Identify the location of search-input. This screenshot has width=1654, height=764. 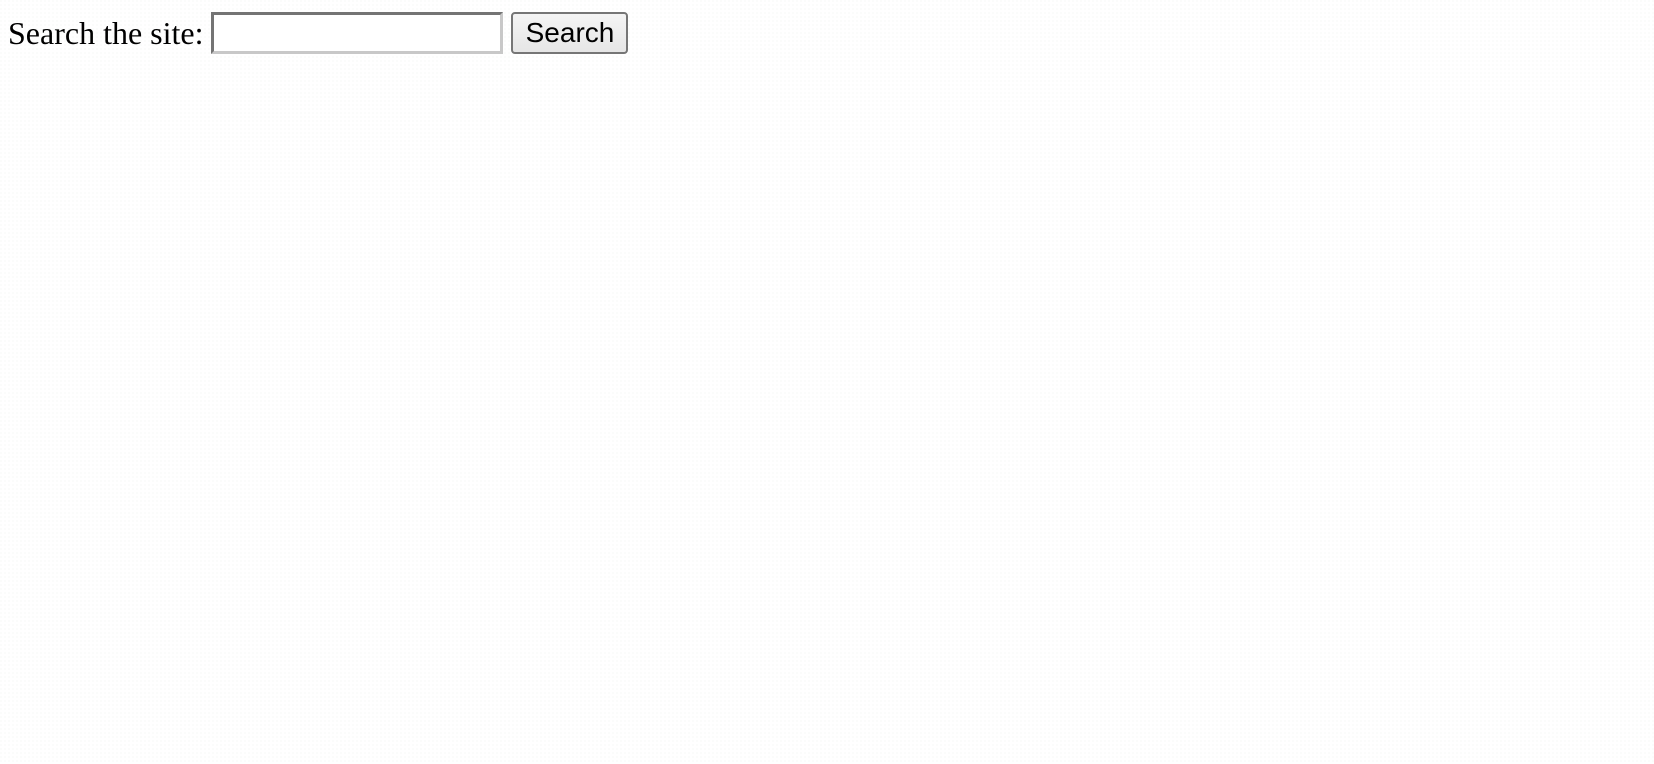
(357, 33).